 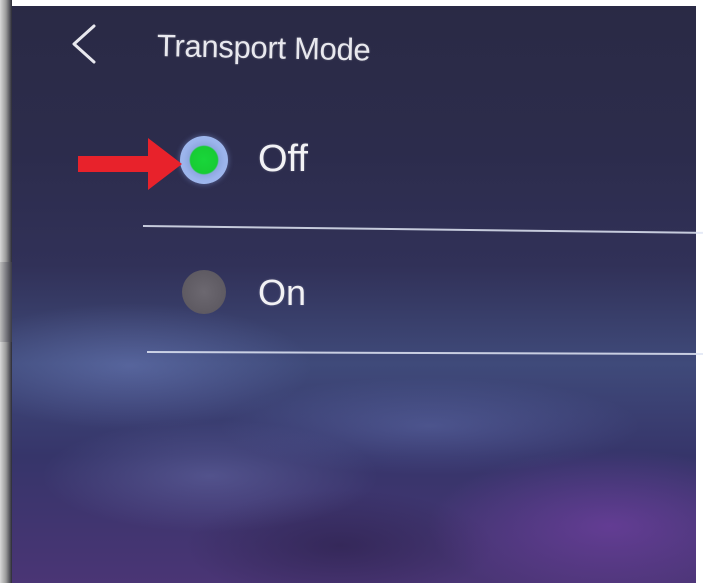 I want to click on option-on: On, so click(x=410, y=292).